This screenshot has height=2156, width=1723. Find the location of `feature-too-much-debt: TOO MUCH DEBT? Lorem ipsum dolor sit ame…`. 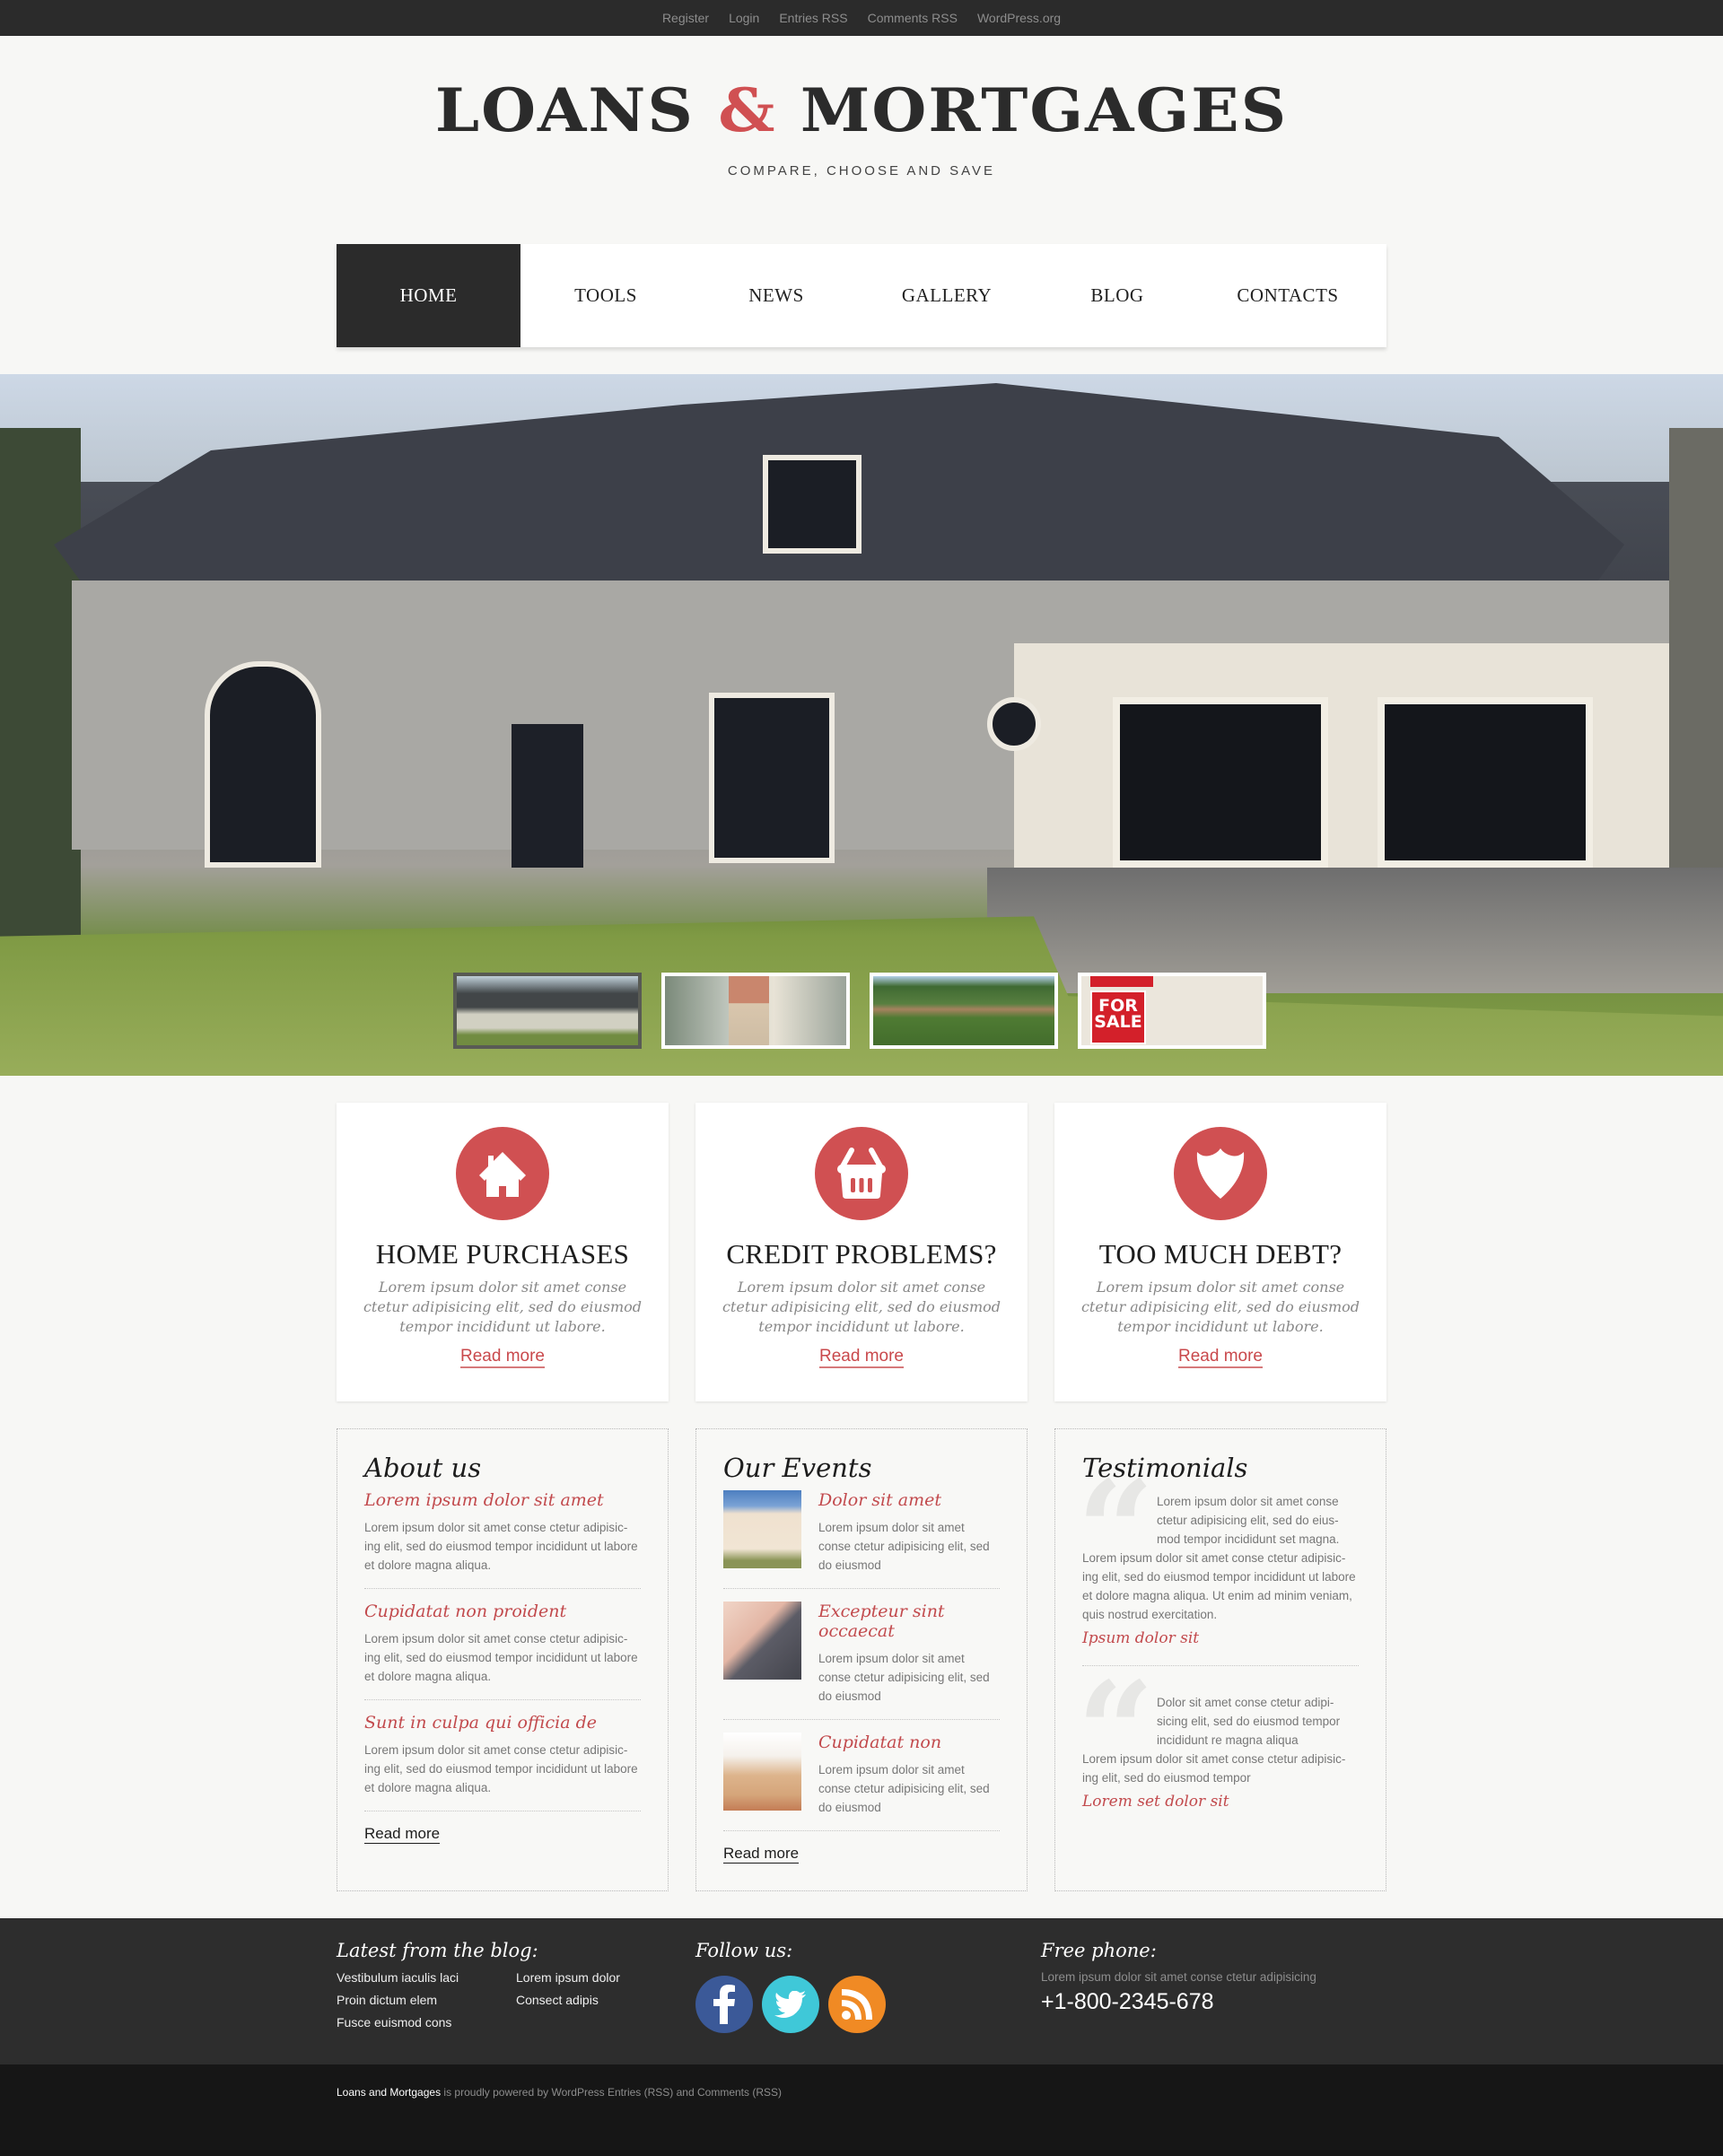

feature-too-much-debt: TOO MUCH DEBT? Lorem ipsum dolor sit ame… is located at coordinates (1220, 1252).